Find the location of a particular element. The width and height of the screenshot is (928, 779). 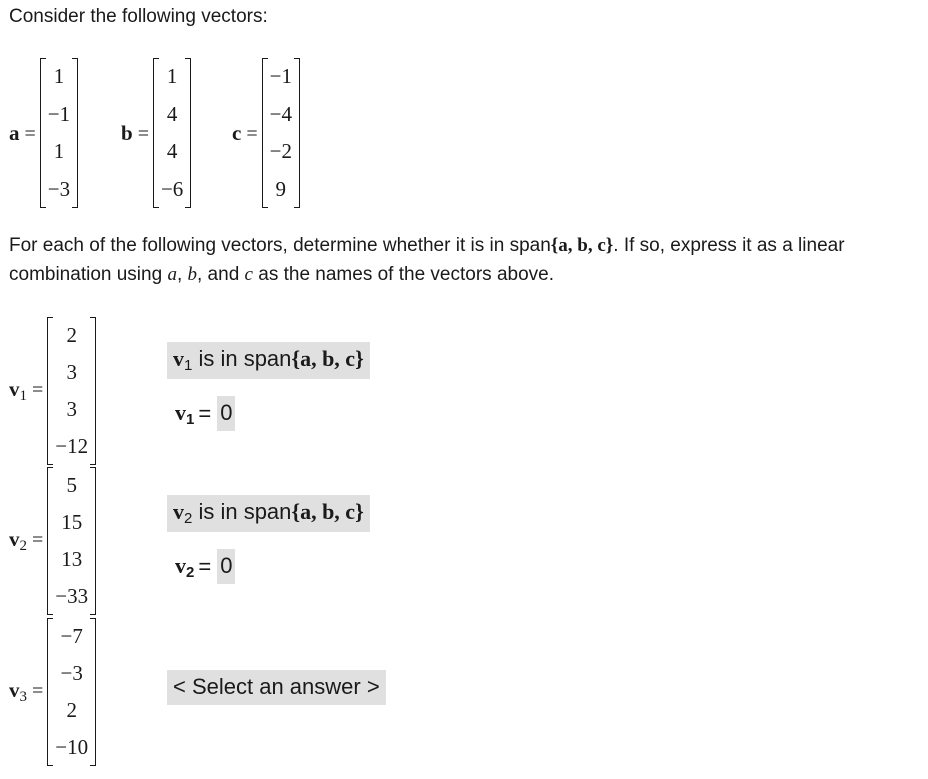

vector-c-name: c is located at coordinates (237, 132).